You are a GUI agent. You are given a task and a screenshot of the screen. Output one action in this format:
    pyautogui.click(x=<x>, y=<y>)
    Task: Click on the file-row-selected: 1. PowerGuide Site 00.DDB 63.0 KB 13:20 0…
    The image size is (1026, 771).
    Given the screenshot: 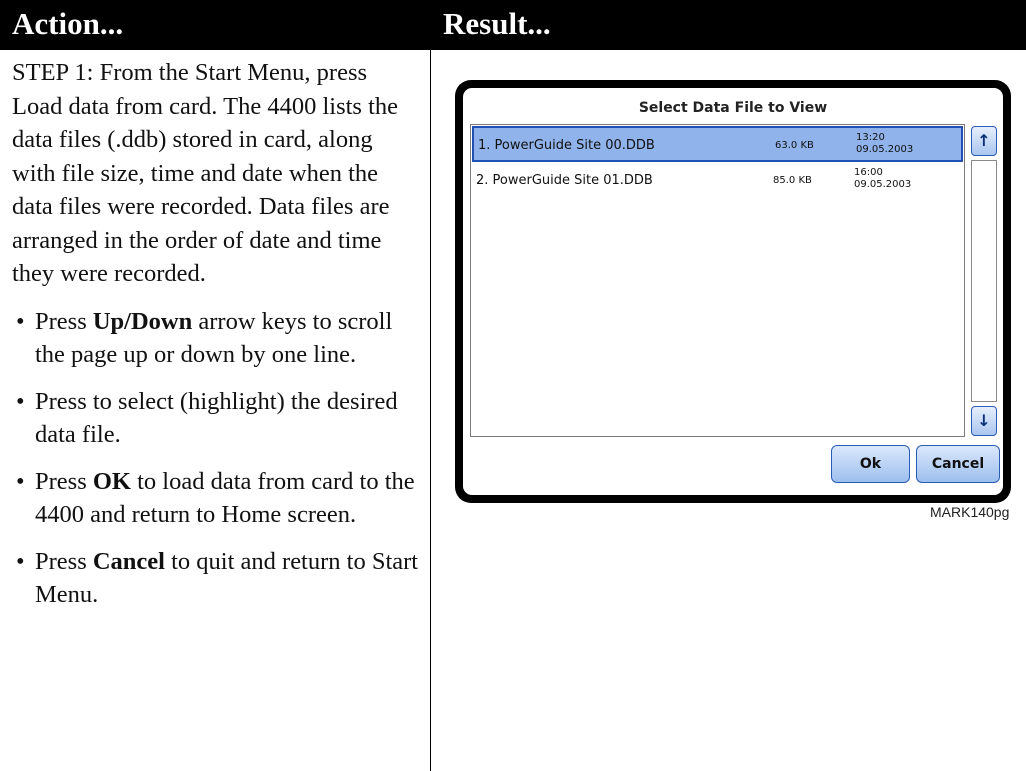 What is the action you would take?
    pyautogui.click(x=717, y=144)
    